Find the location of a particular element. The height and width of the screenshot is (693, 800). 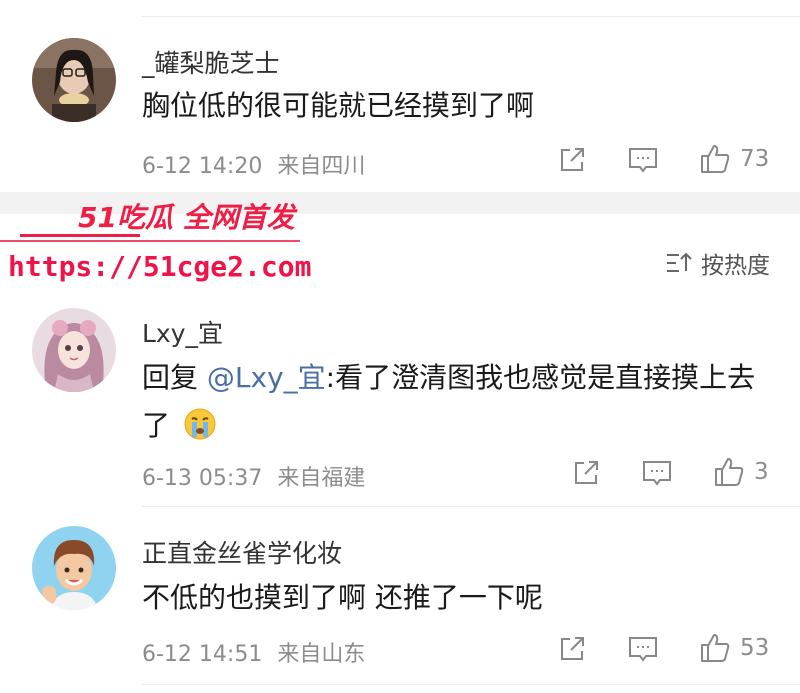

comment-meta: 6-12 14:51 来自山东 is located at coordinates (253, 652).